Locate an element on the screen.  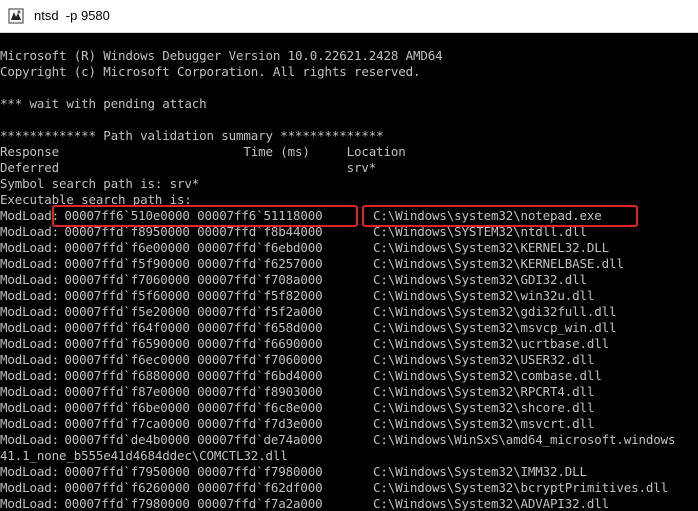
modload-address-range: 00007ffd`f7980000 00007ffd`f7a2a000 is located at coordinates (190, 503).